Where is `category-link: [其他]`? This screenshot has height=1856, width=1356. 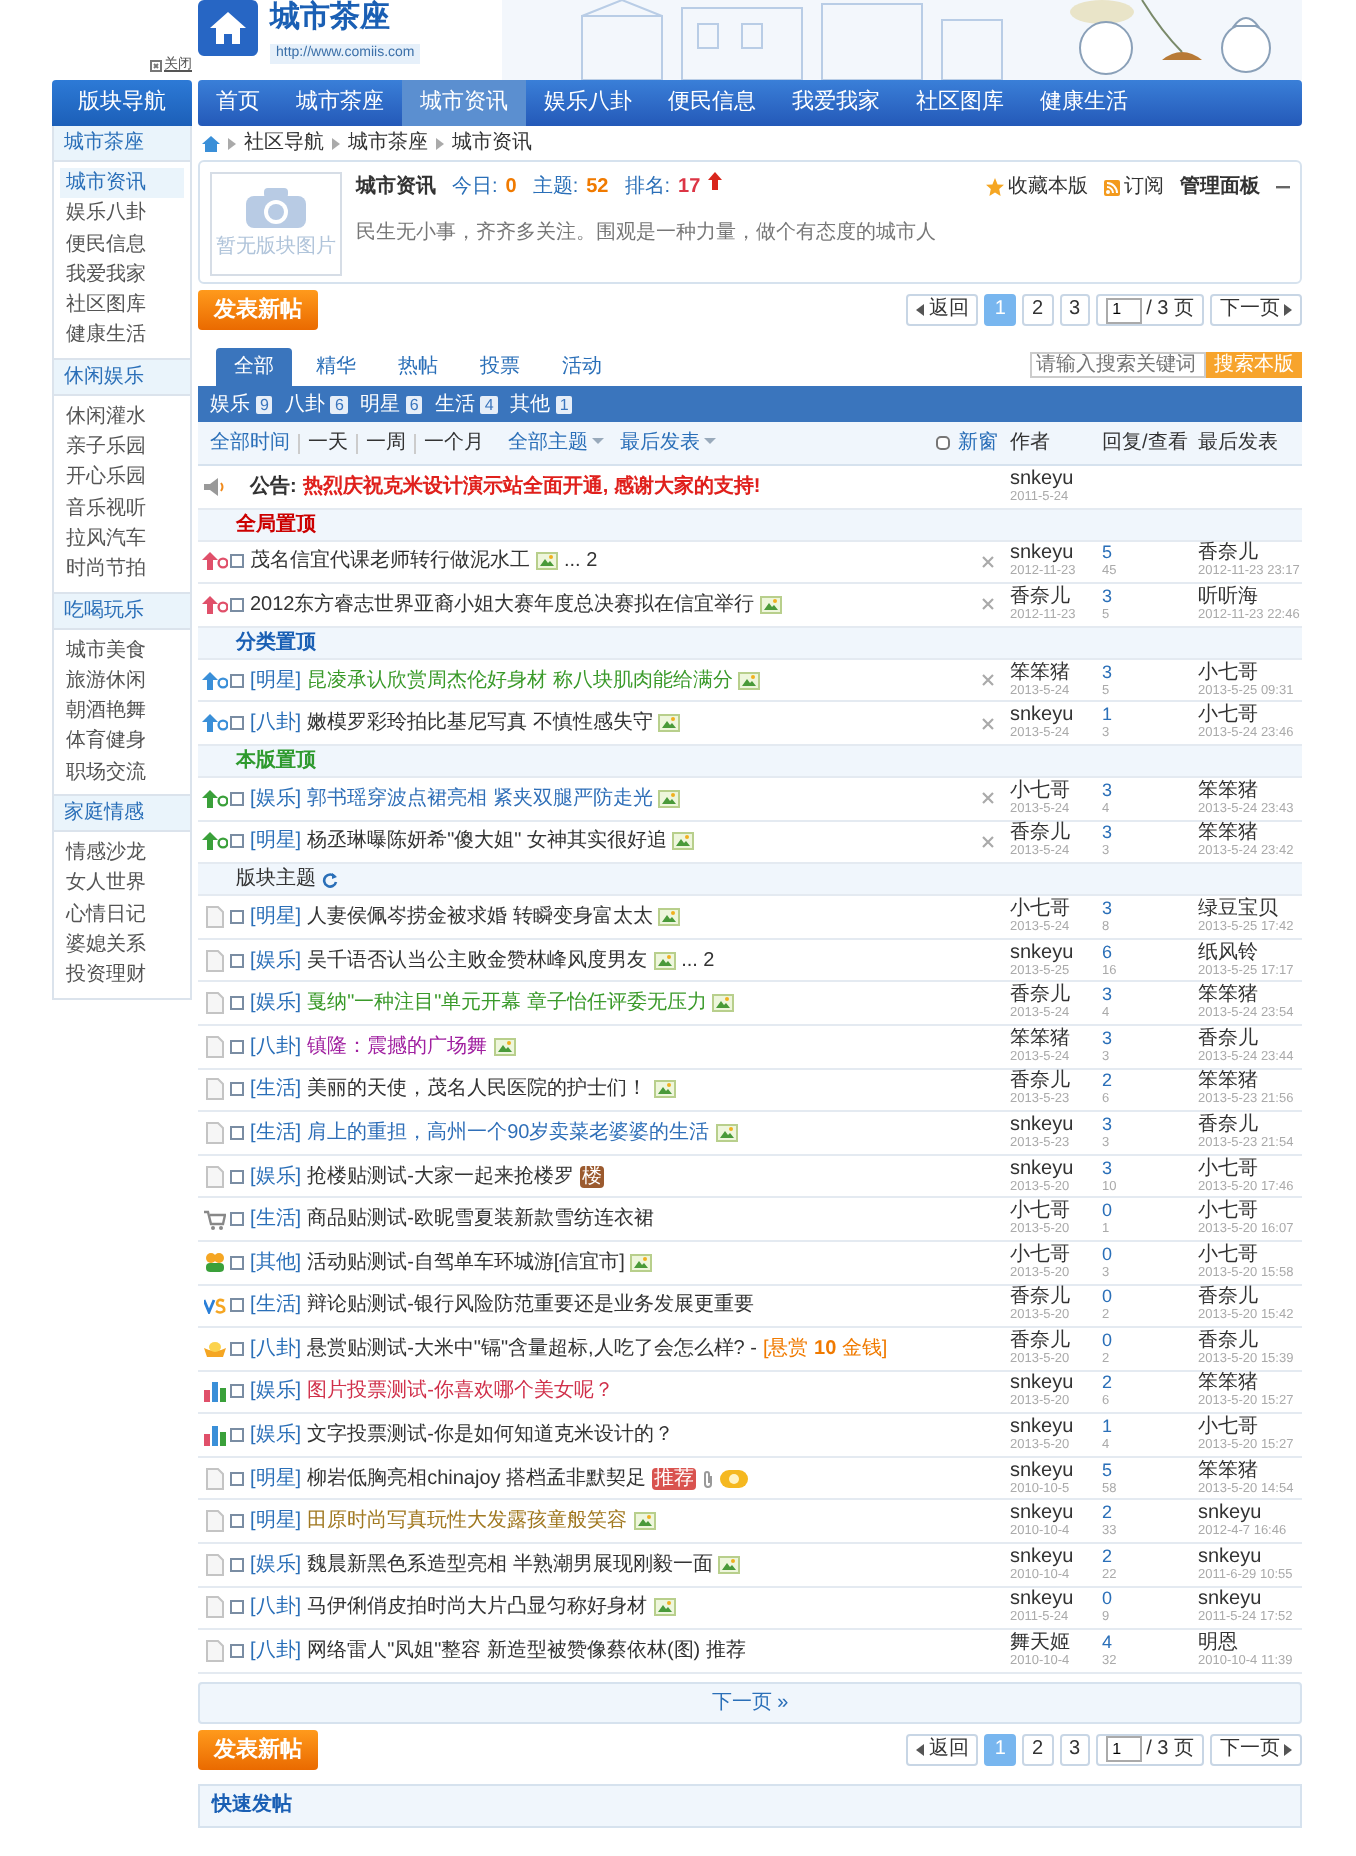 category-link: [其他] is located at coordinates (276, 1262).